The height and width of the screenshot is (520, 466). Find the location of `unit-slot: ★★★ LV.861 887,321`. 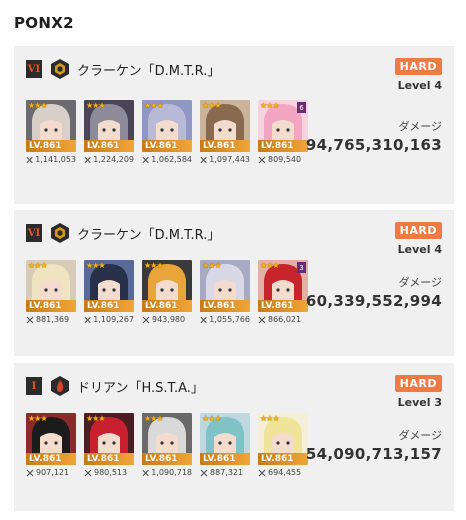

unit-slot: ★★★ LV.861 887,321 is located at coordinates (225, 445).